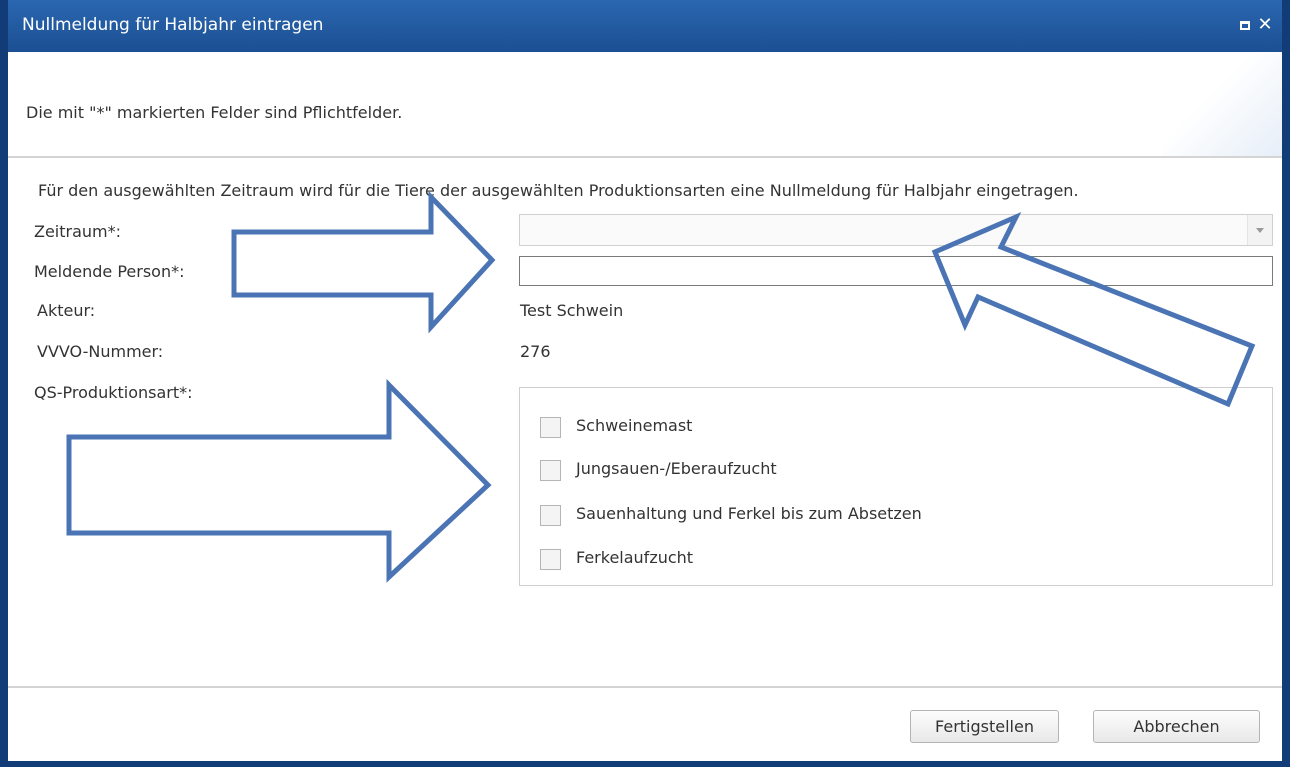 The image size is (1290, 767). What do you see at coordinates (984, 726) in the screenshot?
I see `finish-button: Fertigstellen` at bounding box center [984, 726].